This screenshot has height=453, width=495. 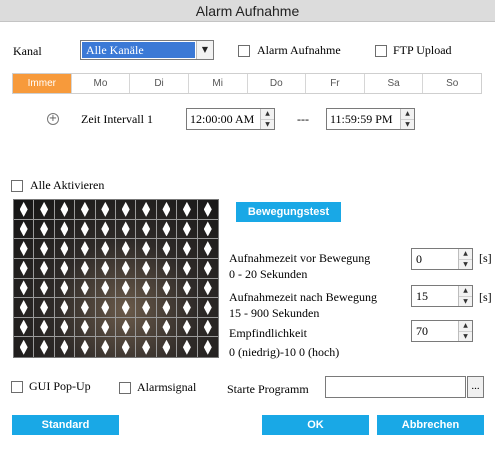 What do you see at coordinates (159, 83) in the screenshot?
I see `tab-di: Di` at bounding box center [159, 83].